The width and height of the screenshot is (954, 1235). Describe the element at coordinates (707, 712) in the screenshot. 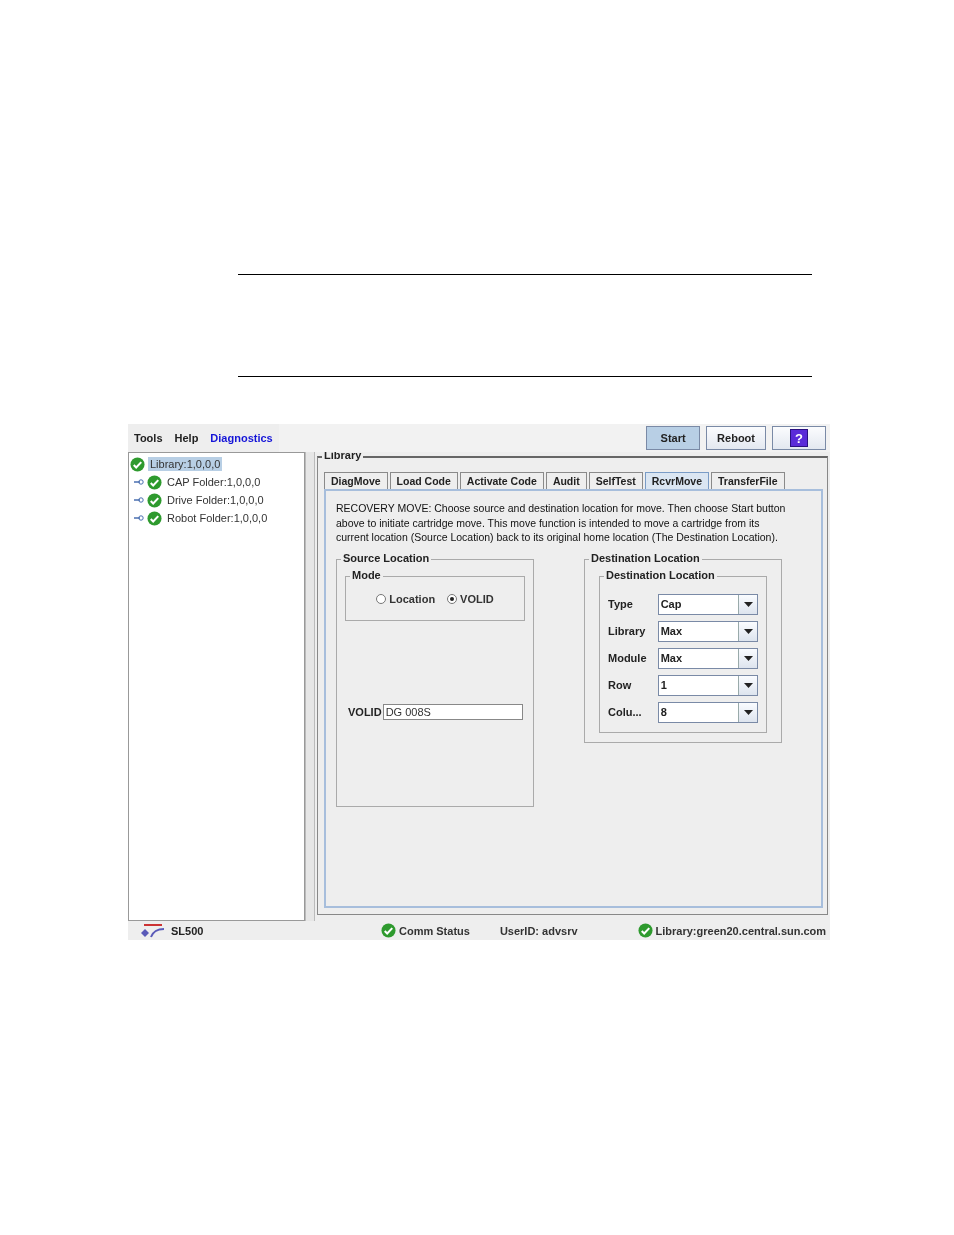

I see `dropdown: 8` at that location.